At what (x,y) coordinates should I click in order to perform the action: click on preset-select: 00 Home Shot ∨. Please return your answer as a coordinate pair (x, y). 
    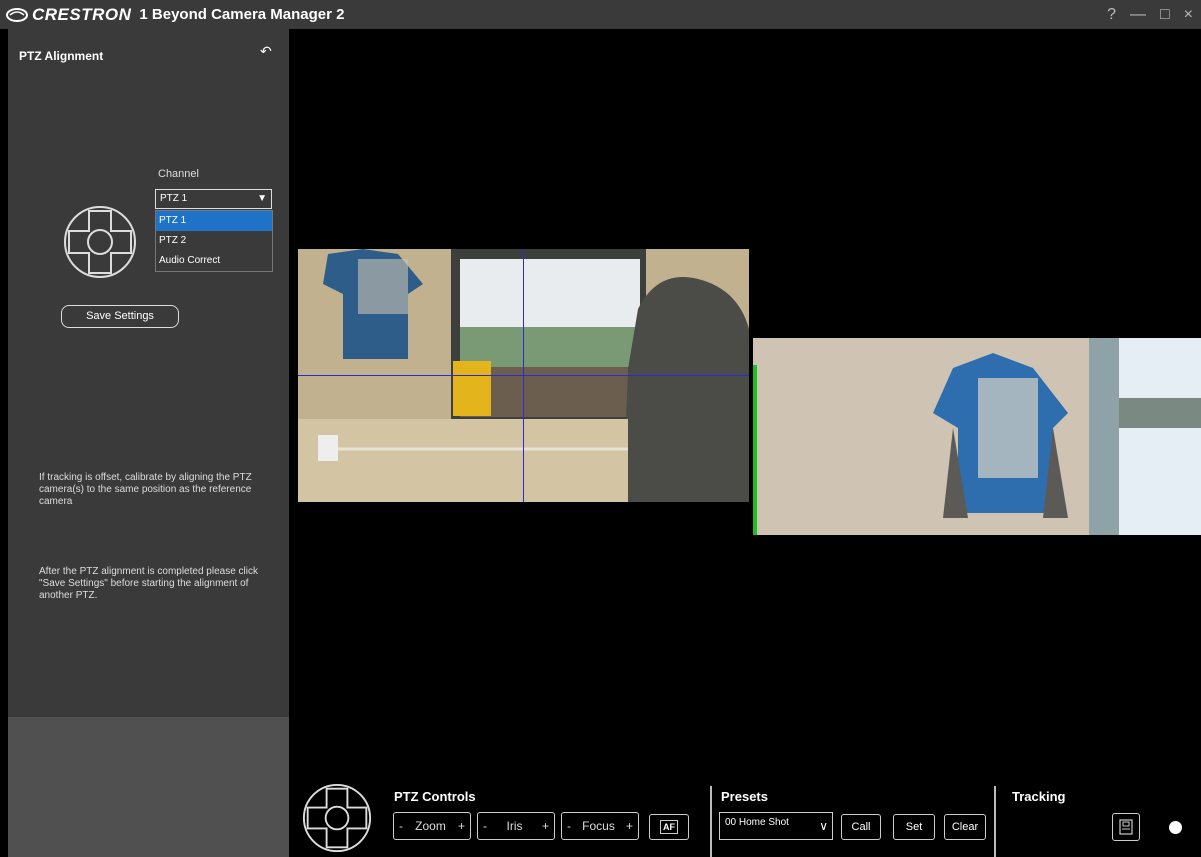
    Looking at the image, I should click on (776, 826).